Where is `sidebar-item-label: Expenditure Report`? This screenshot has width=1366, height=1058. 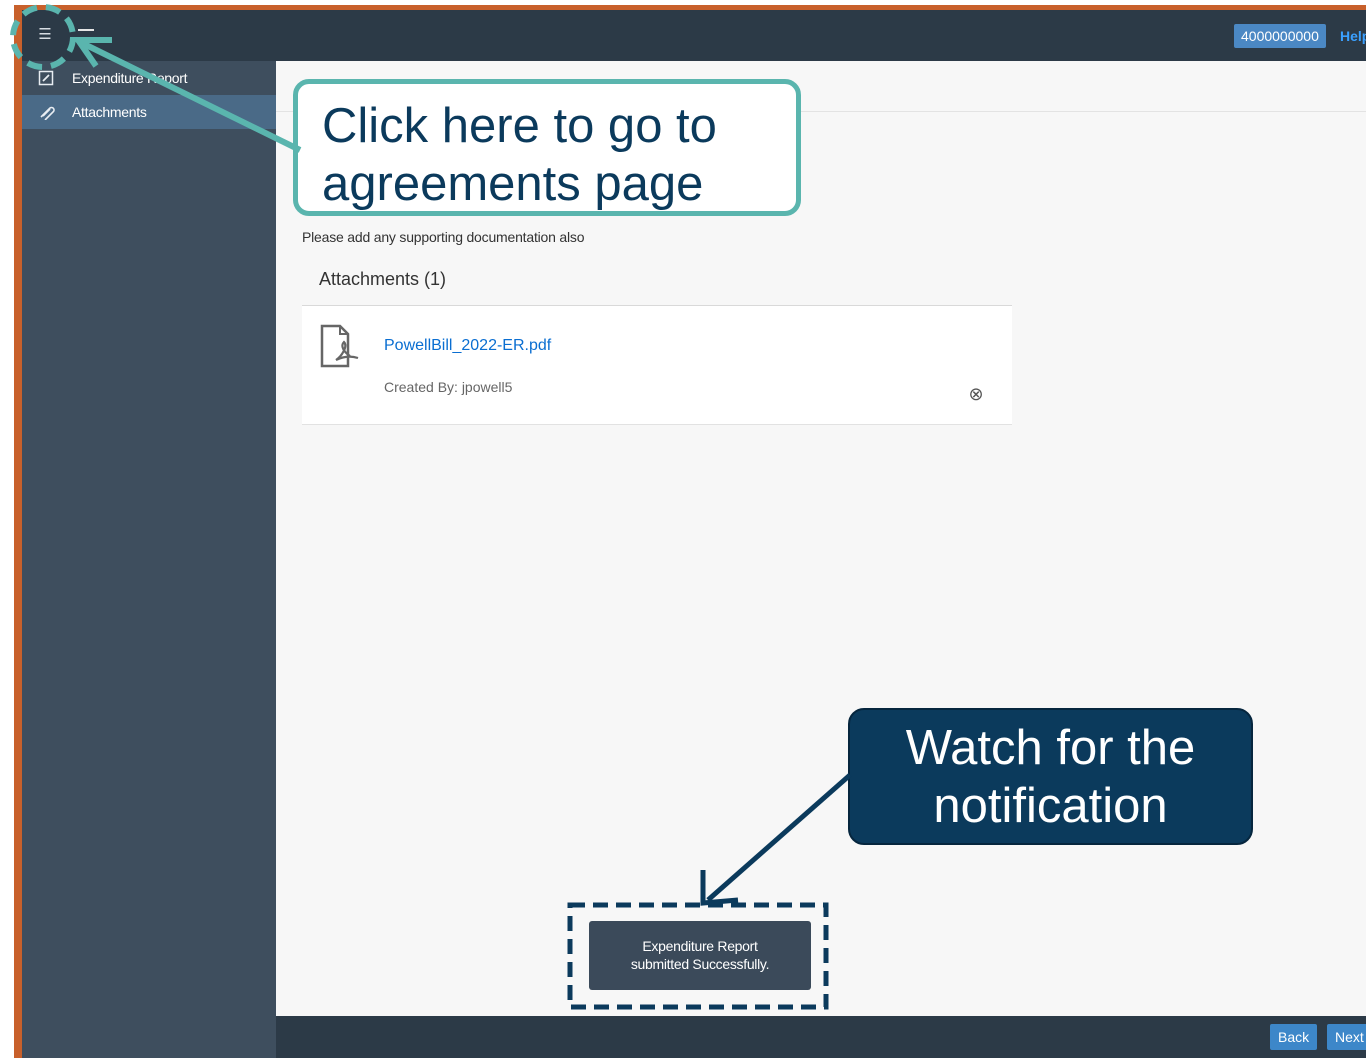
sidebar-item-label: Expenditure Report is located at coordinates (130, 78).